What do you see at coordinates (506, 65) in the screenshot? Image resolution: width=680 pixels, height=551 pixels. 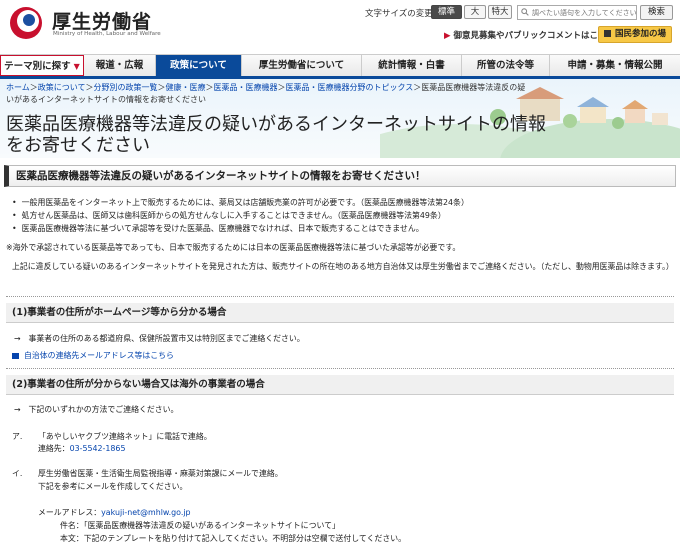 I see `nav-tab-laws: 所管の法令等` at bounding box center [506, 65].